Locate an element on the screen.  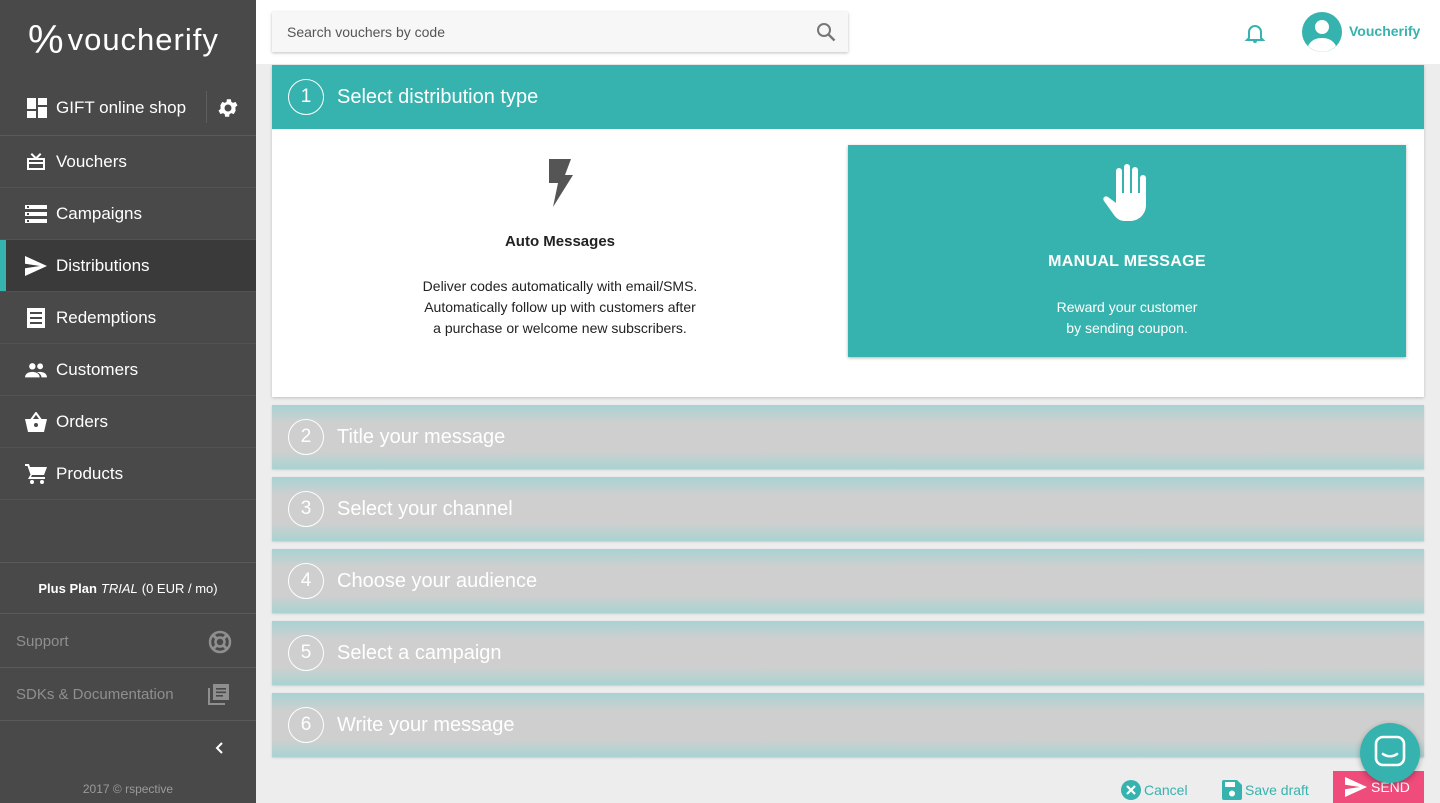
sidebar-item-label: Vouchers is located at coordinates (91, 161).